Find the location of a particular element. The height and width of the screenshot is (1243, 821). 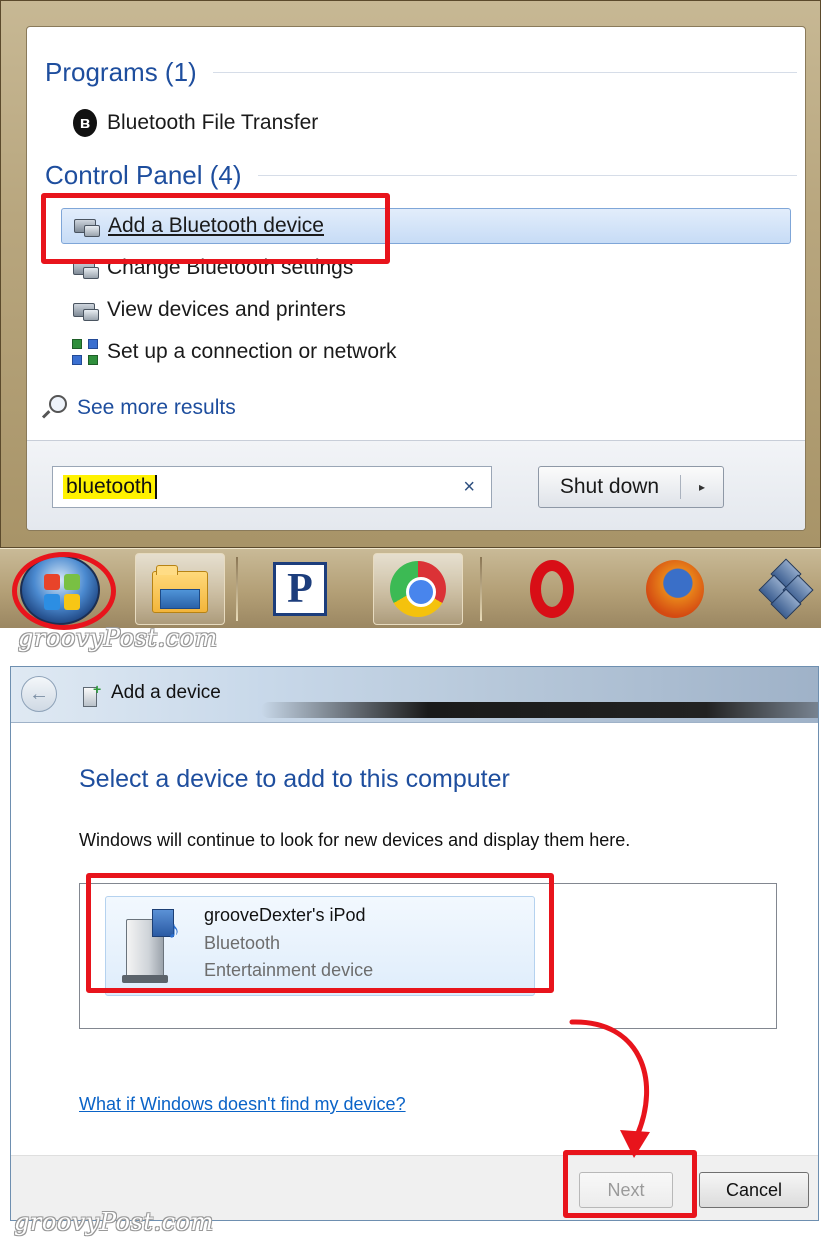

back-arrow-icon: ← is located at coordinates (39, 693).